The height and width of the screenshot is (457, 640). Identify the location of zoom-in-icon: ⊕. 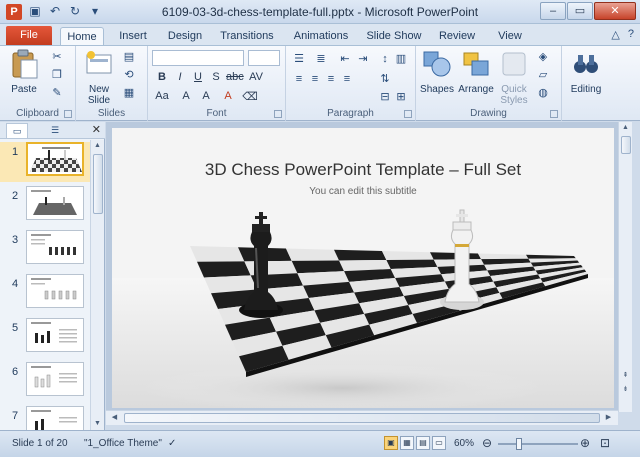
(585, 443).